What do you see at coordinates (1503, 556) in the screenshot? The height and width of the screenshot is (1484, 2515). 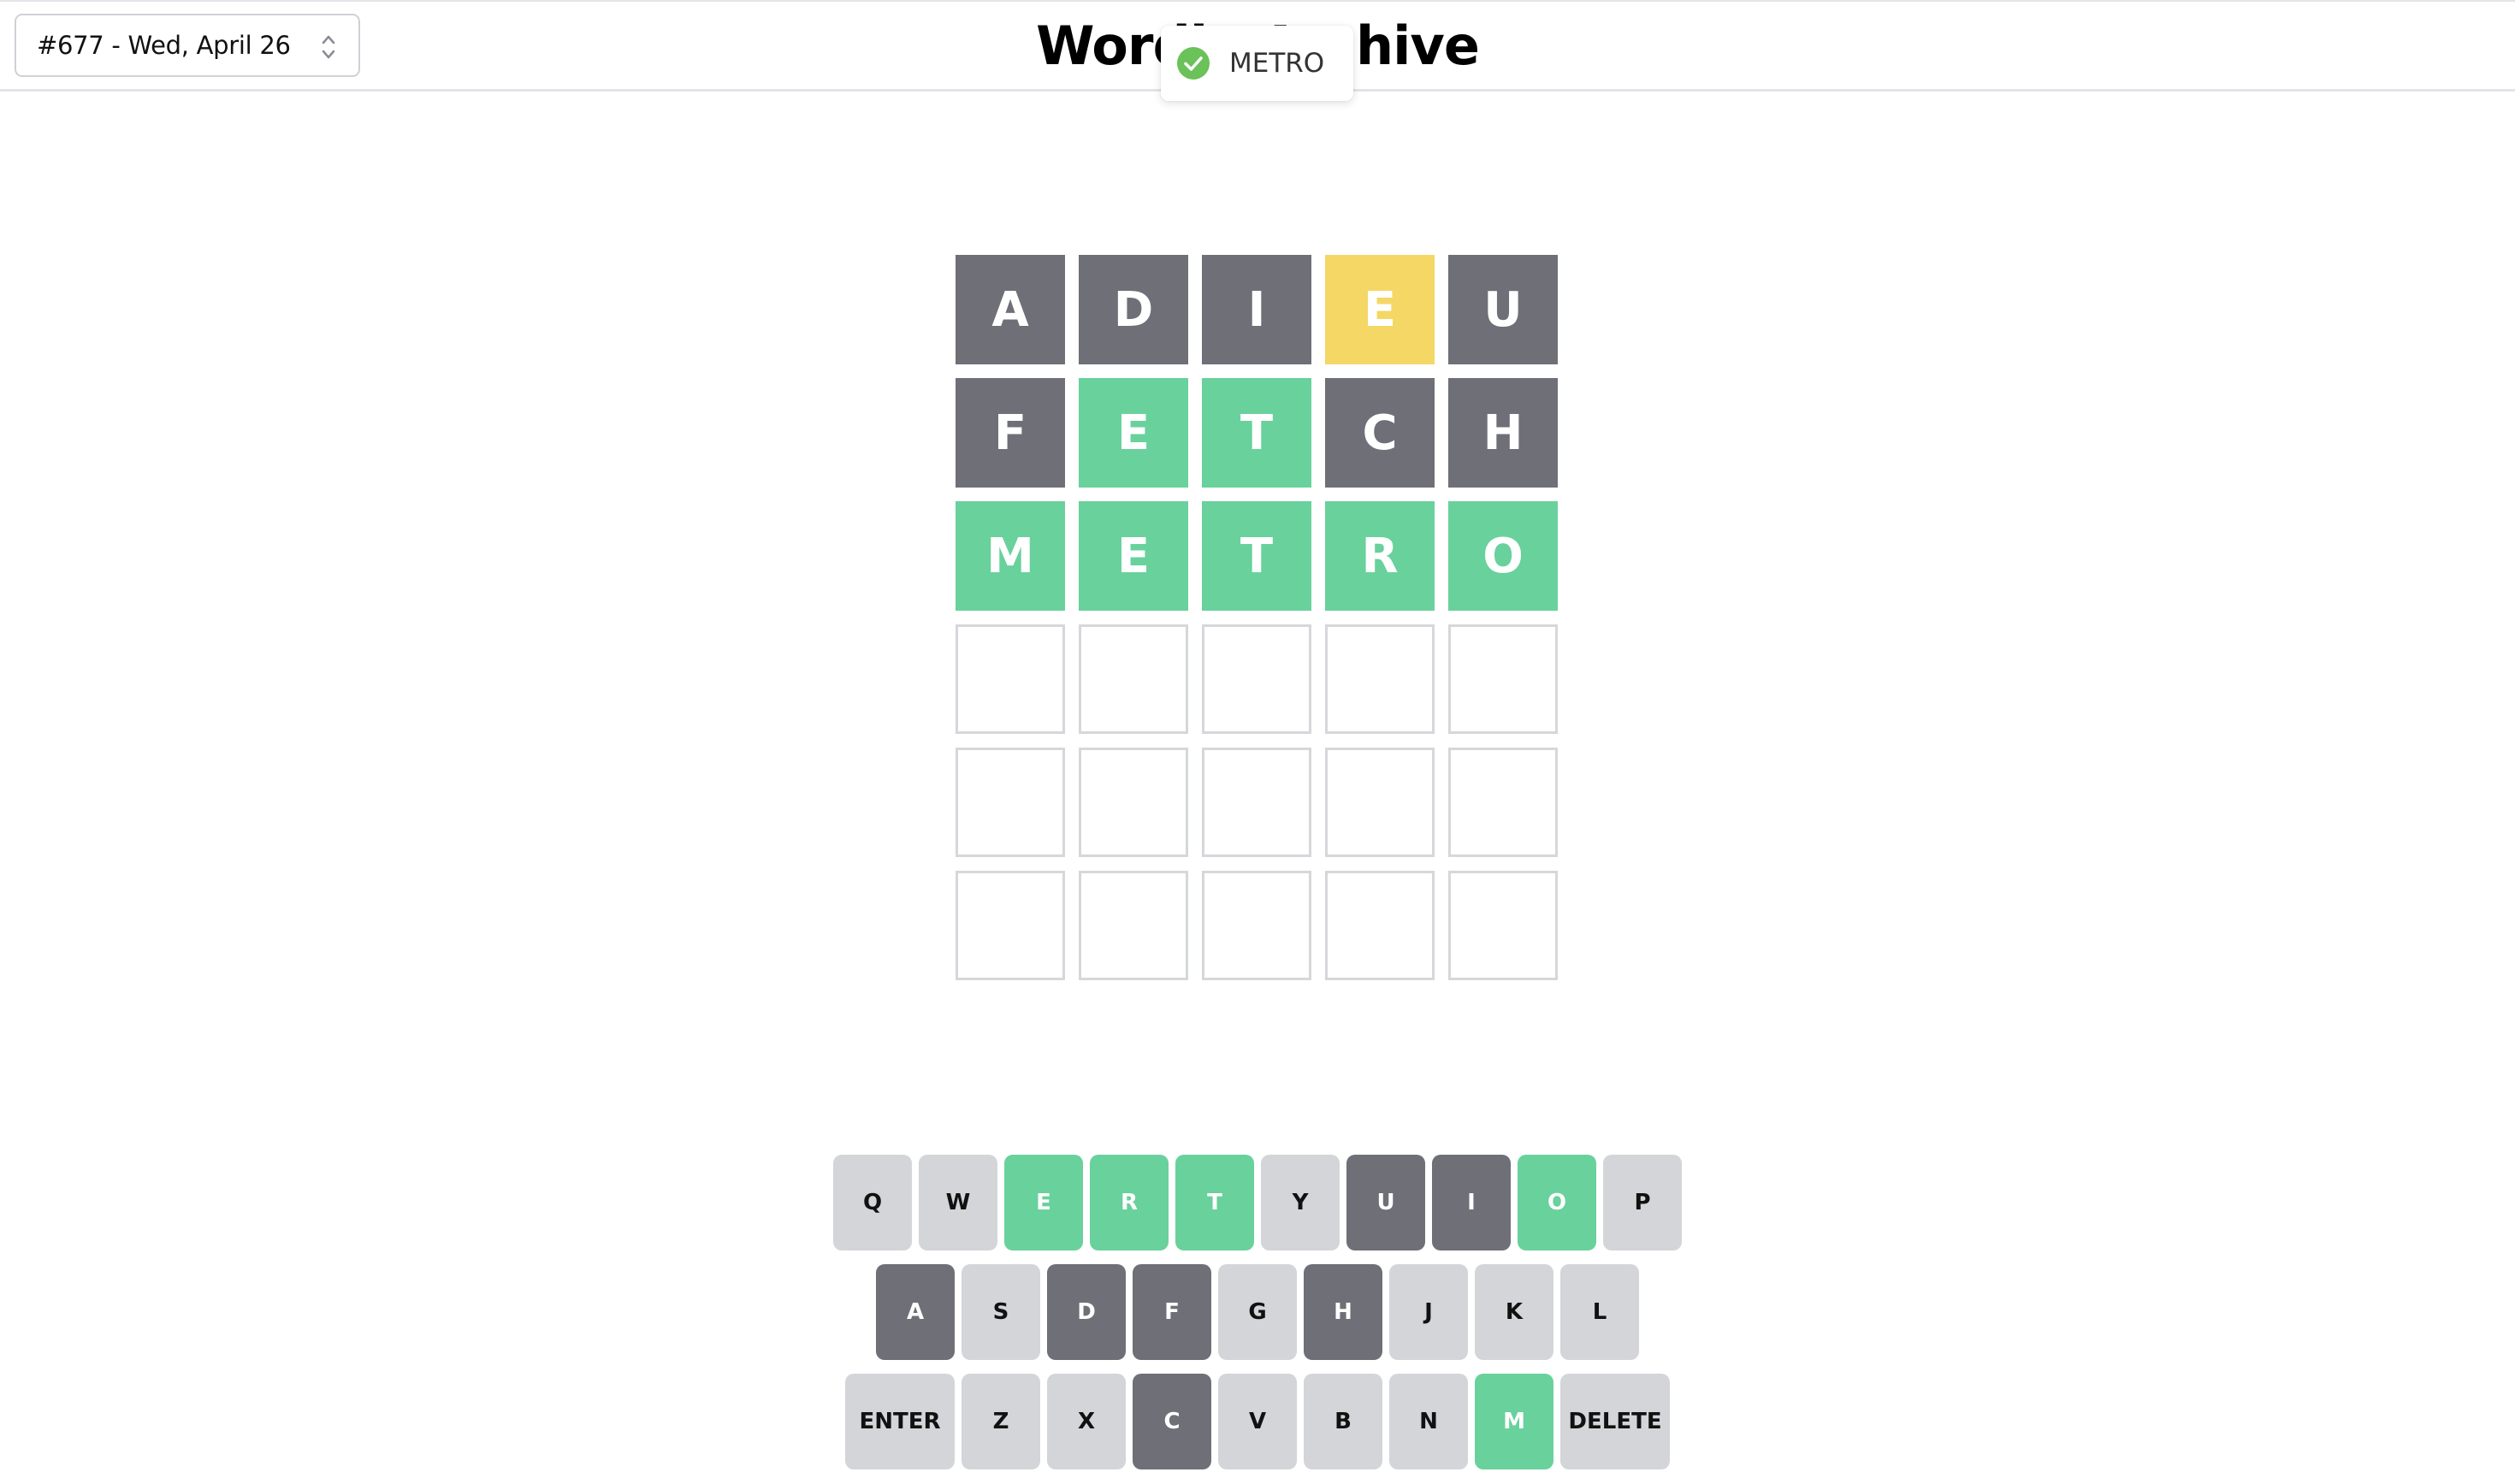 I see `tile: O` at bounding box center [1503, 556].